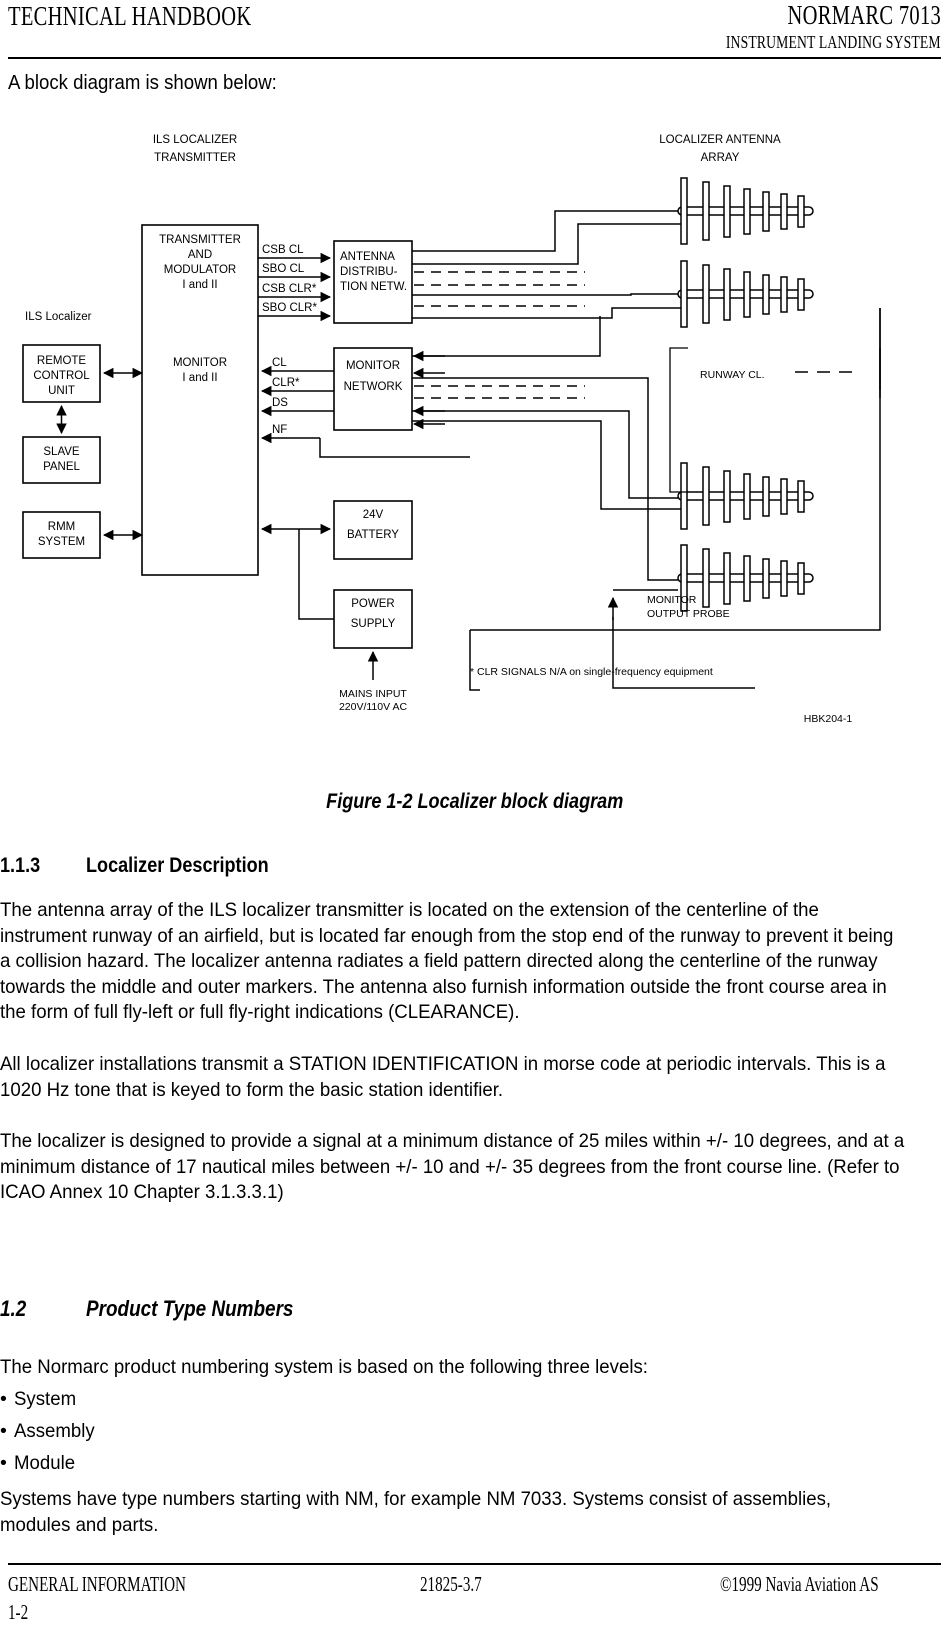 The height and width of the screenshot is (1632, 949). Describe the element at coordinates (799, 1584) in the screenshot. I see `footer-copyright: ©1999 Navia Aviation AS` at that location.